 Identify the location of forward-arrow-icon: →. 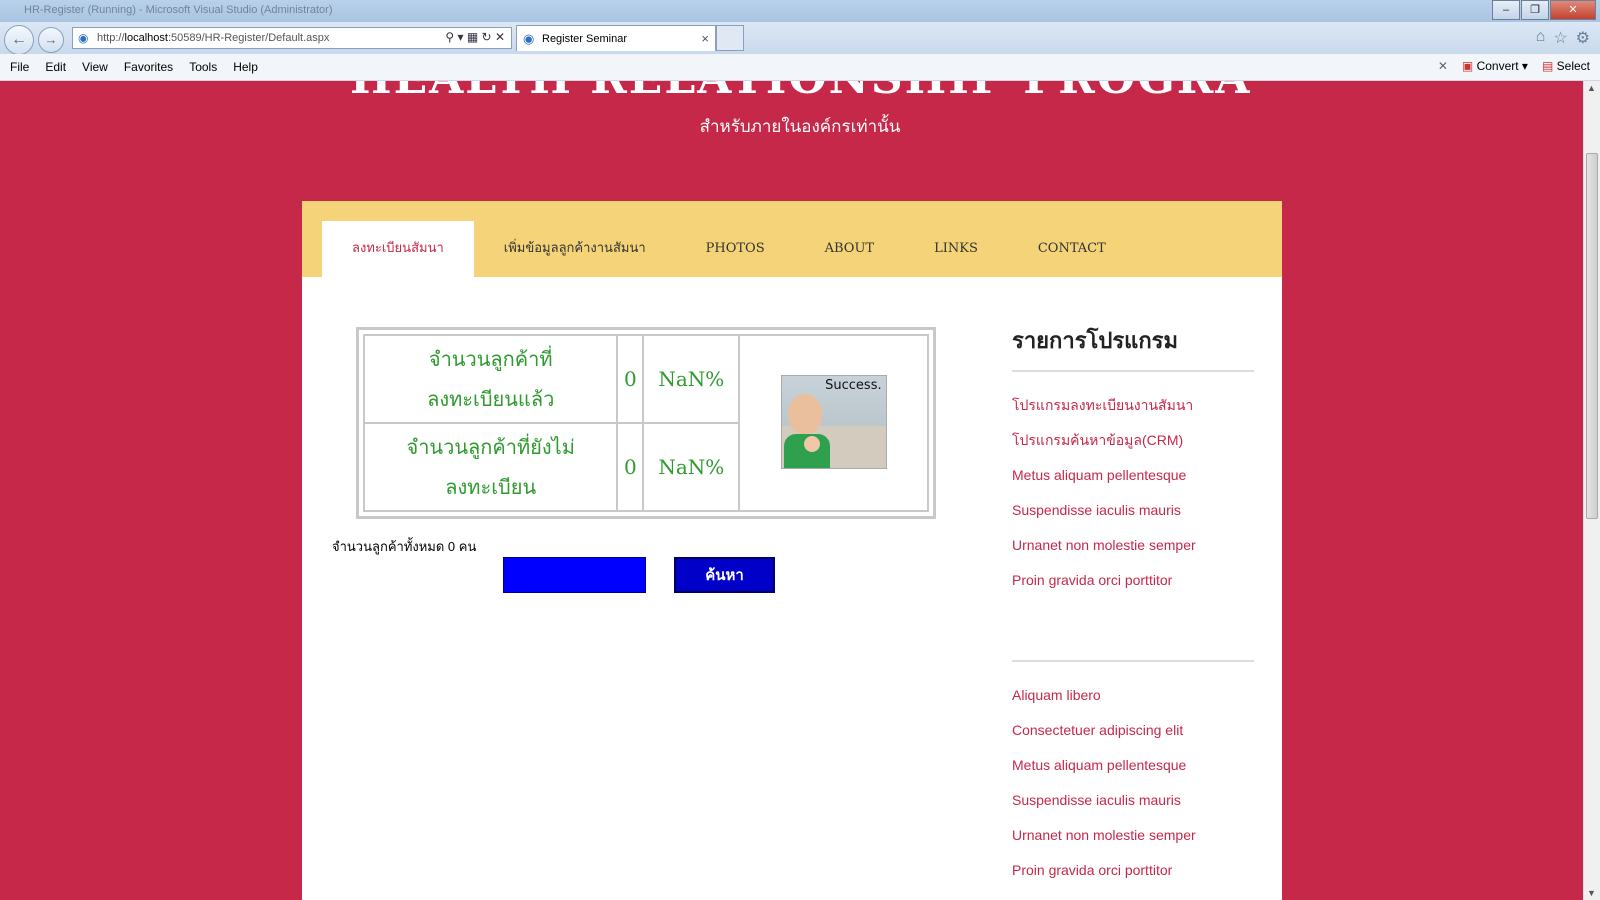
(51, 40).